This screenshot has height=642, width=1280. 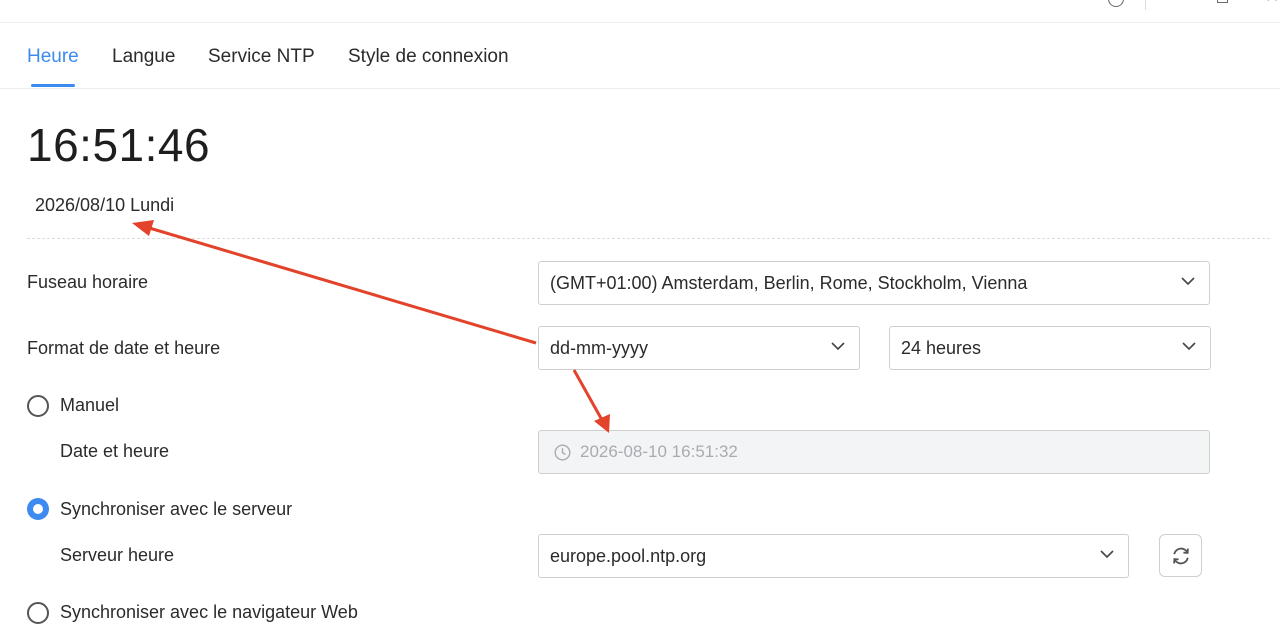 What do you see at coordinates (53, 57) in the screenshot?
I see `tab-heure: Heure` at bounding box center [53, 57].